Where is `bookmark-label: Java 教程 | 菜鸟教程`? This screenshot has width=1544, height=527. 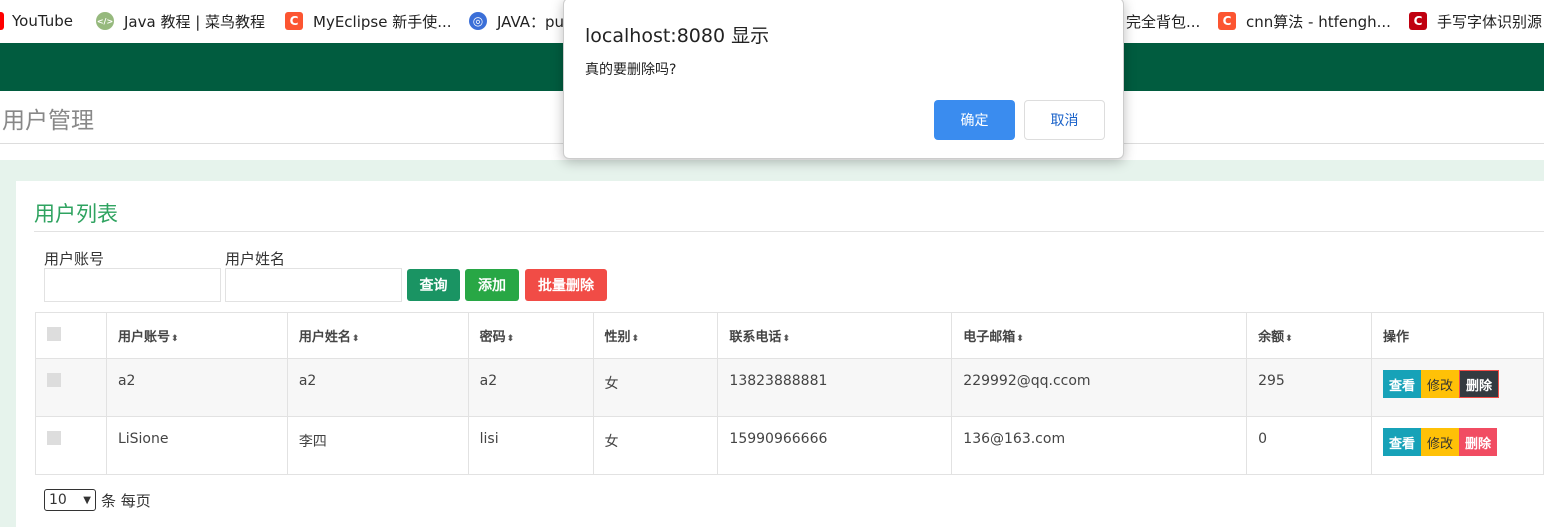
bookmark-label: Java 教程 | 菜鸟教程 is located at coordinates (195, 21).